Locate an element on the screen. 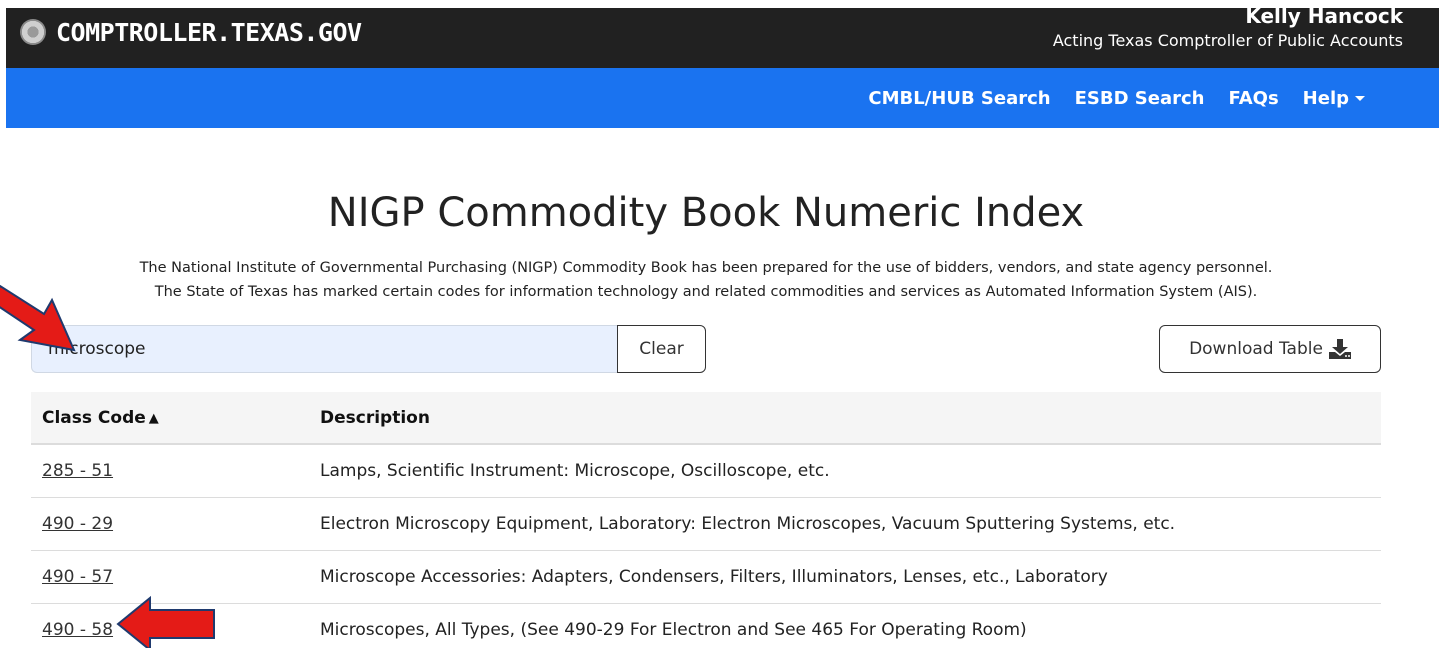 This screenshot has height=648, width=1447. sort-icon: ▲︎ is located at coordinates (153, 418).